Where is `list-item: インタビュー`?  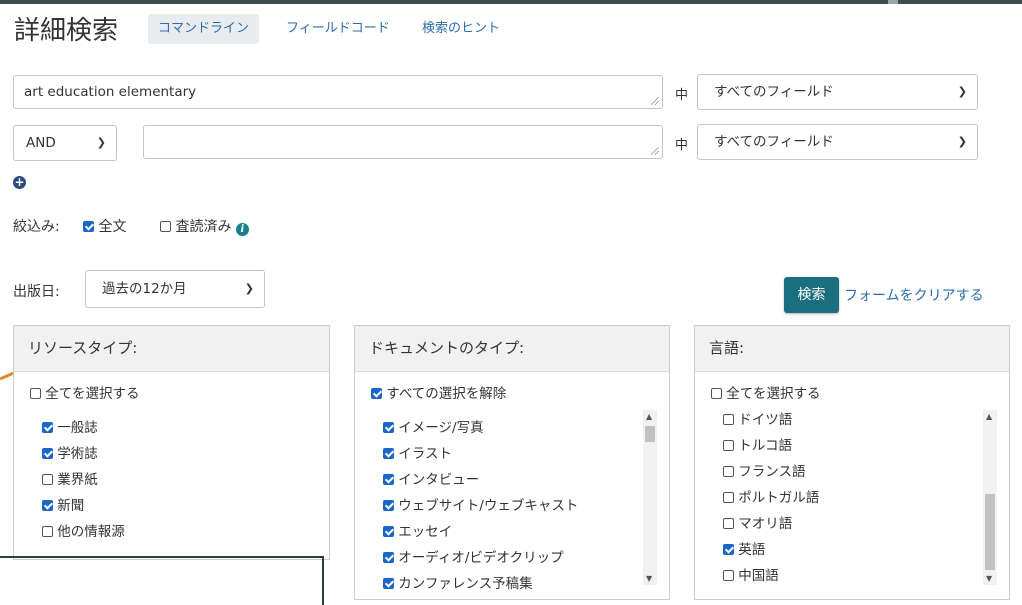 list-item: インタビュー is located at coordinates (431, 478).